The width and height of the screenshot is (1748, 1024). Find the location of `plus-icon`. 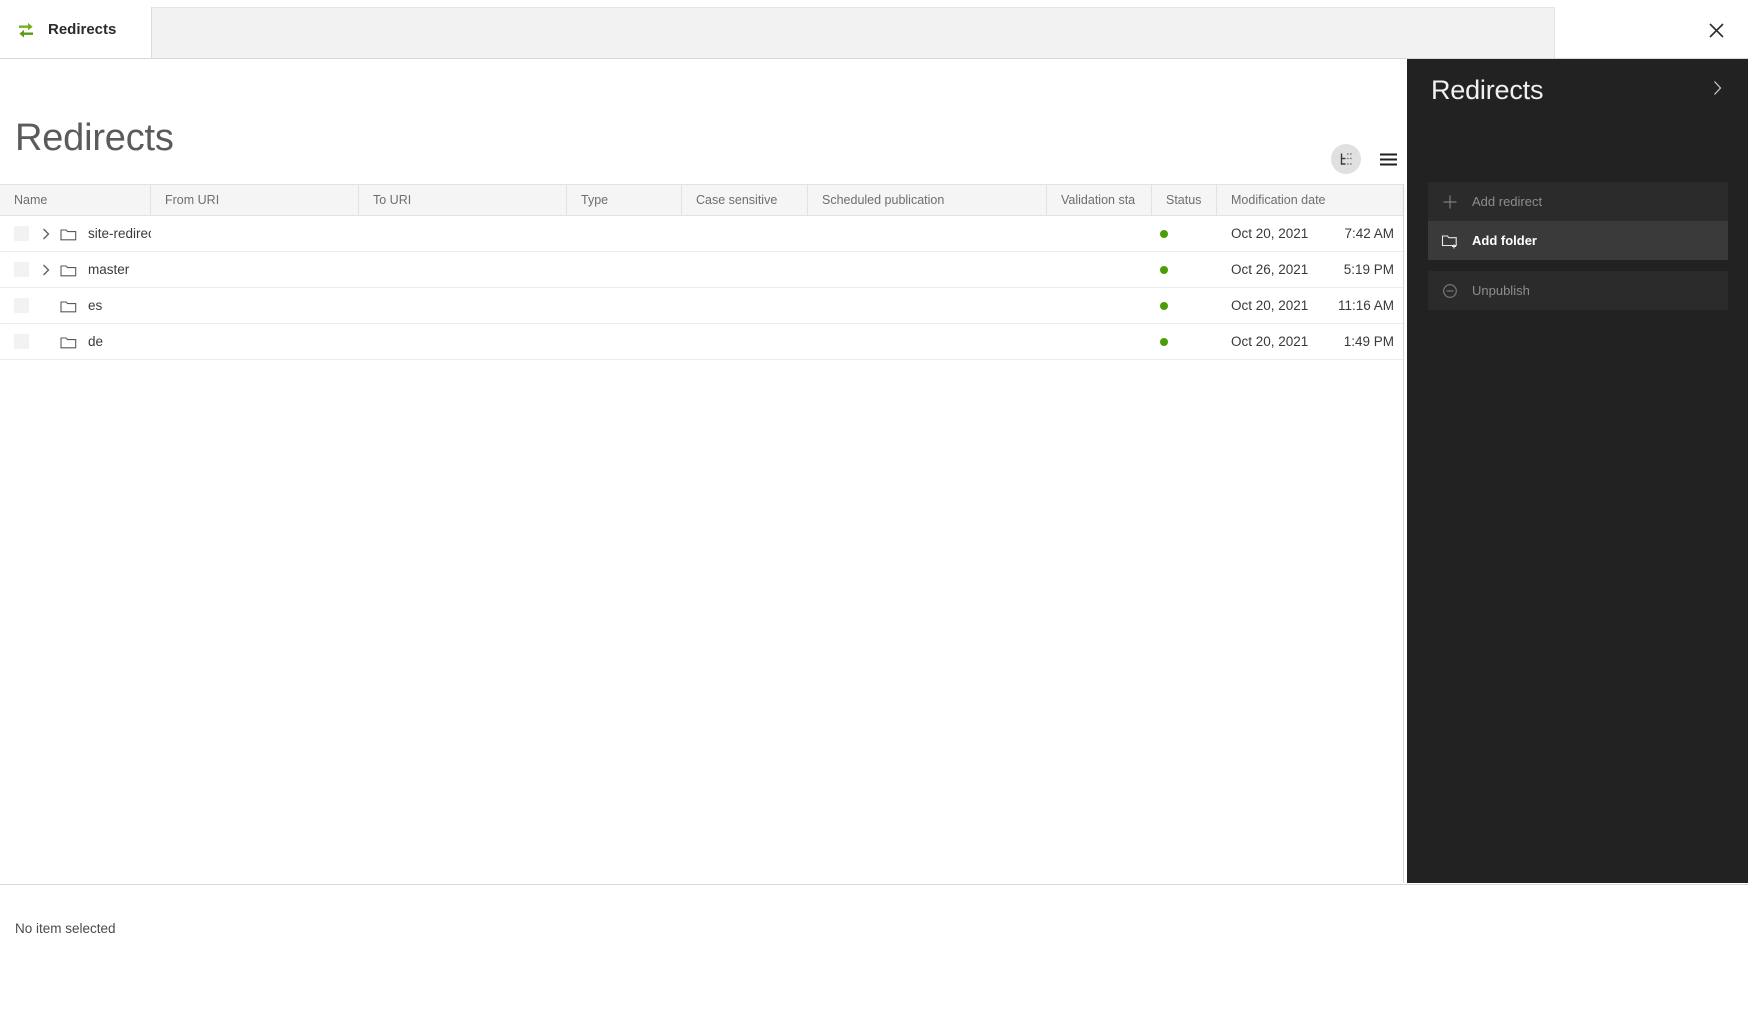

plus-icon is located at coordinates (1450, 202).